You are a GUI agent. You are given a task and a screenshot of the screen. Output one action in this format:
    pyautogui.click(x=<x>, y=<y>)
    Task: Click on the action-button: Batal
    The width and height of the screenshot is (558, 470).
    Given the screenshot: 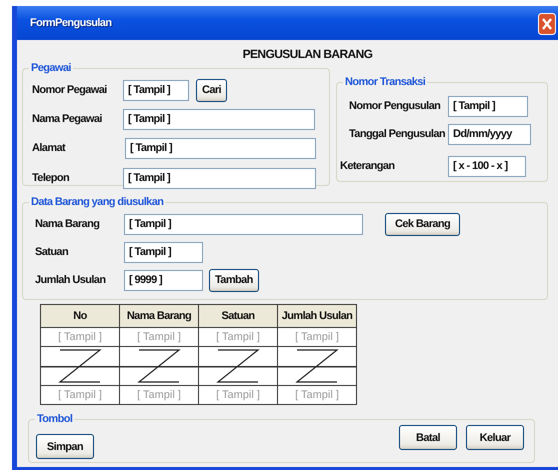 What is the action you would take?
    pyautogui.click(x=428, y=437)
    